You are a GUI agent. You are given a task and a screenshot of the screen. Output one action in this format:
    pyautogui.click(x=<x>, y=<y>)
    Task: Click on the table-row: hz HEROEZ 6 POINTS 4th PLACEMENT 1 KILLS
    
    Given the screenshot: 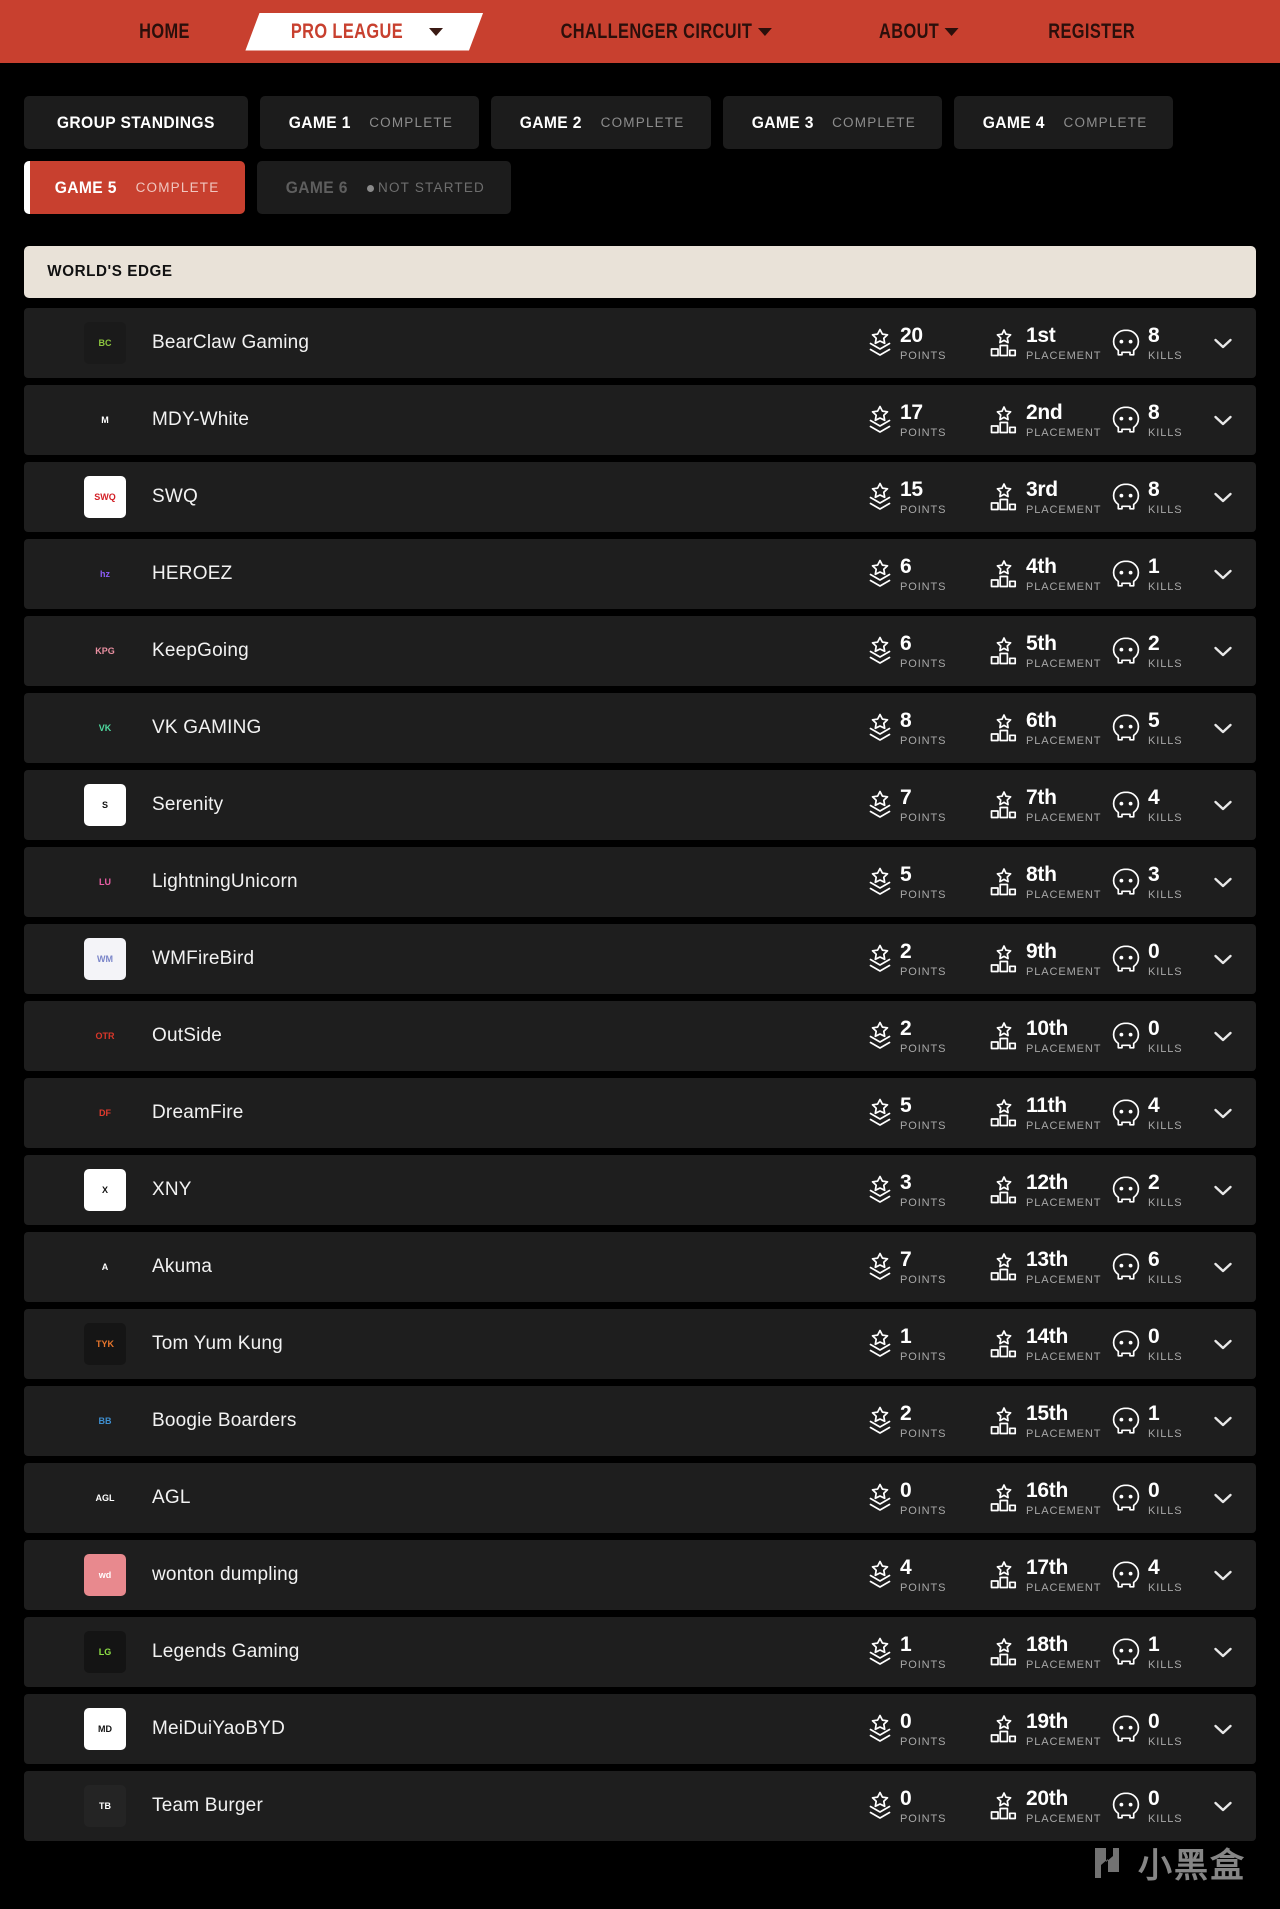 What is the action you would take?
    pyautogui.click(x=640, y=574)
    